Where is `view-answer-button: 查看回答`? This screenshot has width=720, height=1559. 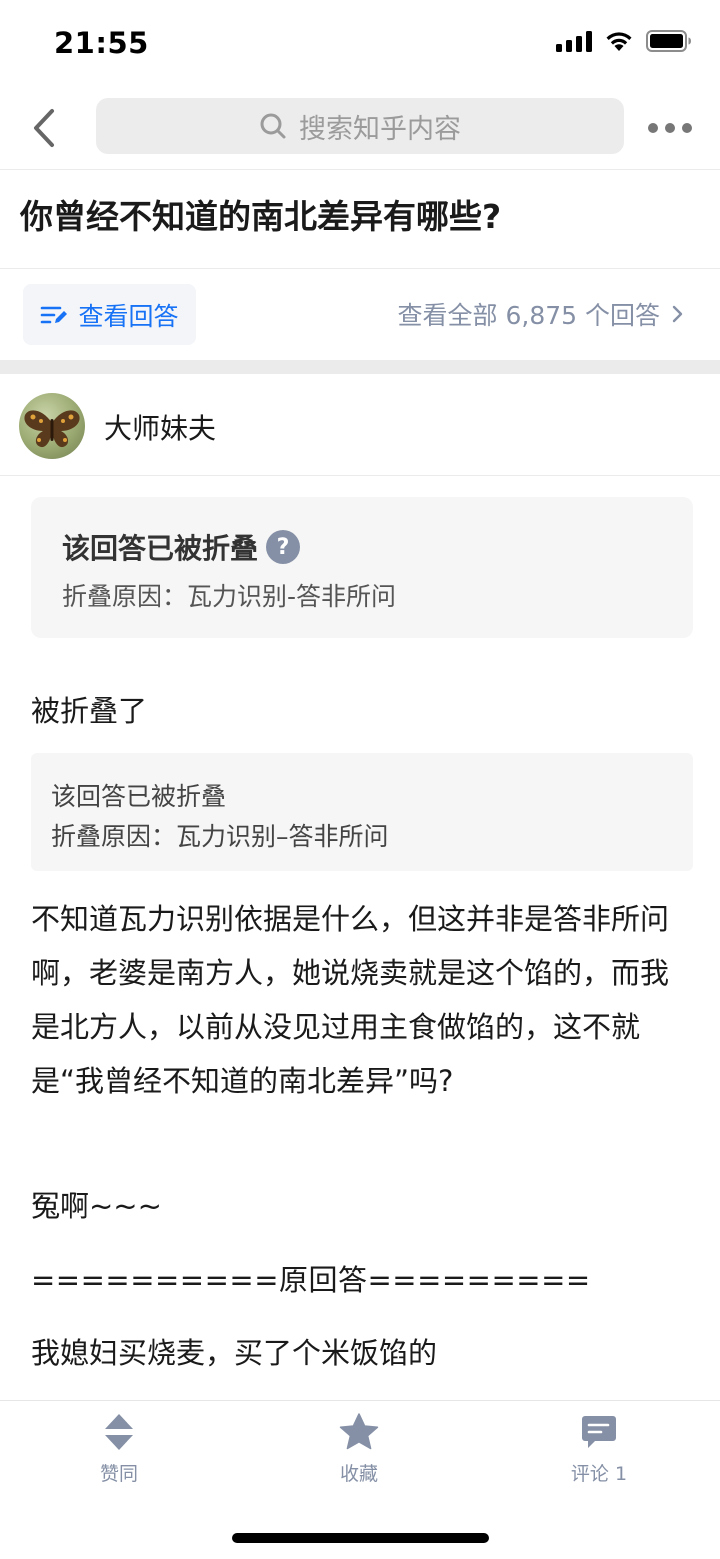
view-answer-button: 查看回答 is located at coordinates (109, 314).